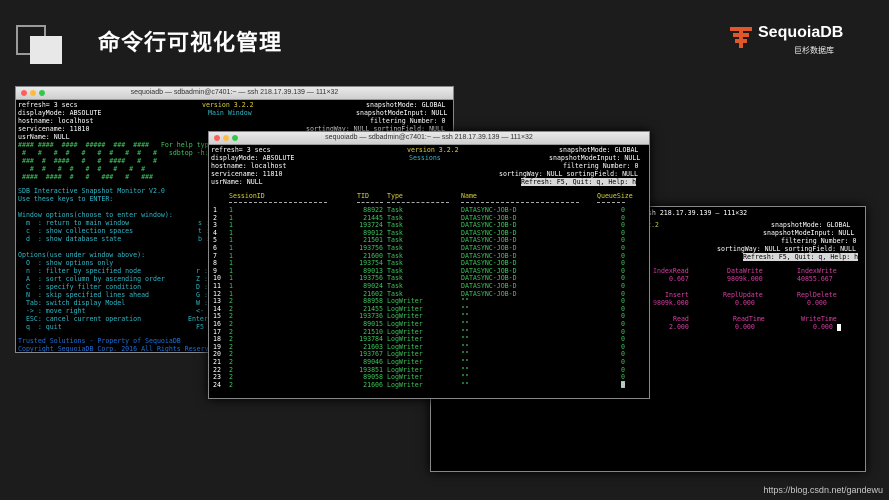  Describe the element at coordinates (76, 231) in the screenshot. I see `option-line: c : show collection spaces` at that location.